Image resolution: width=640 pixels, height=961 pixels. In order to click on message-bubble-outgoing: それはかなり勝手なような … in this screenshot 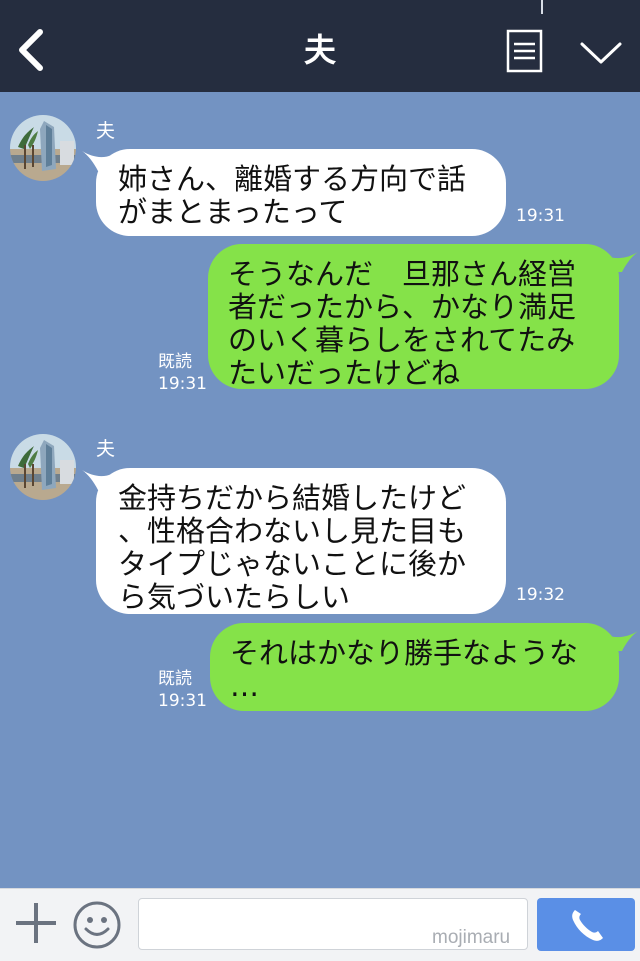, I will do `click(414, 667)`.